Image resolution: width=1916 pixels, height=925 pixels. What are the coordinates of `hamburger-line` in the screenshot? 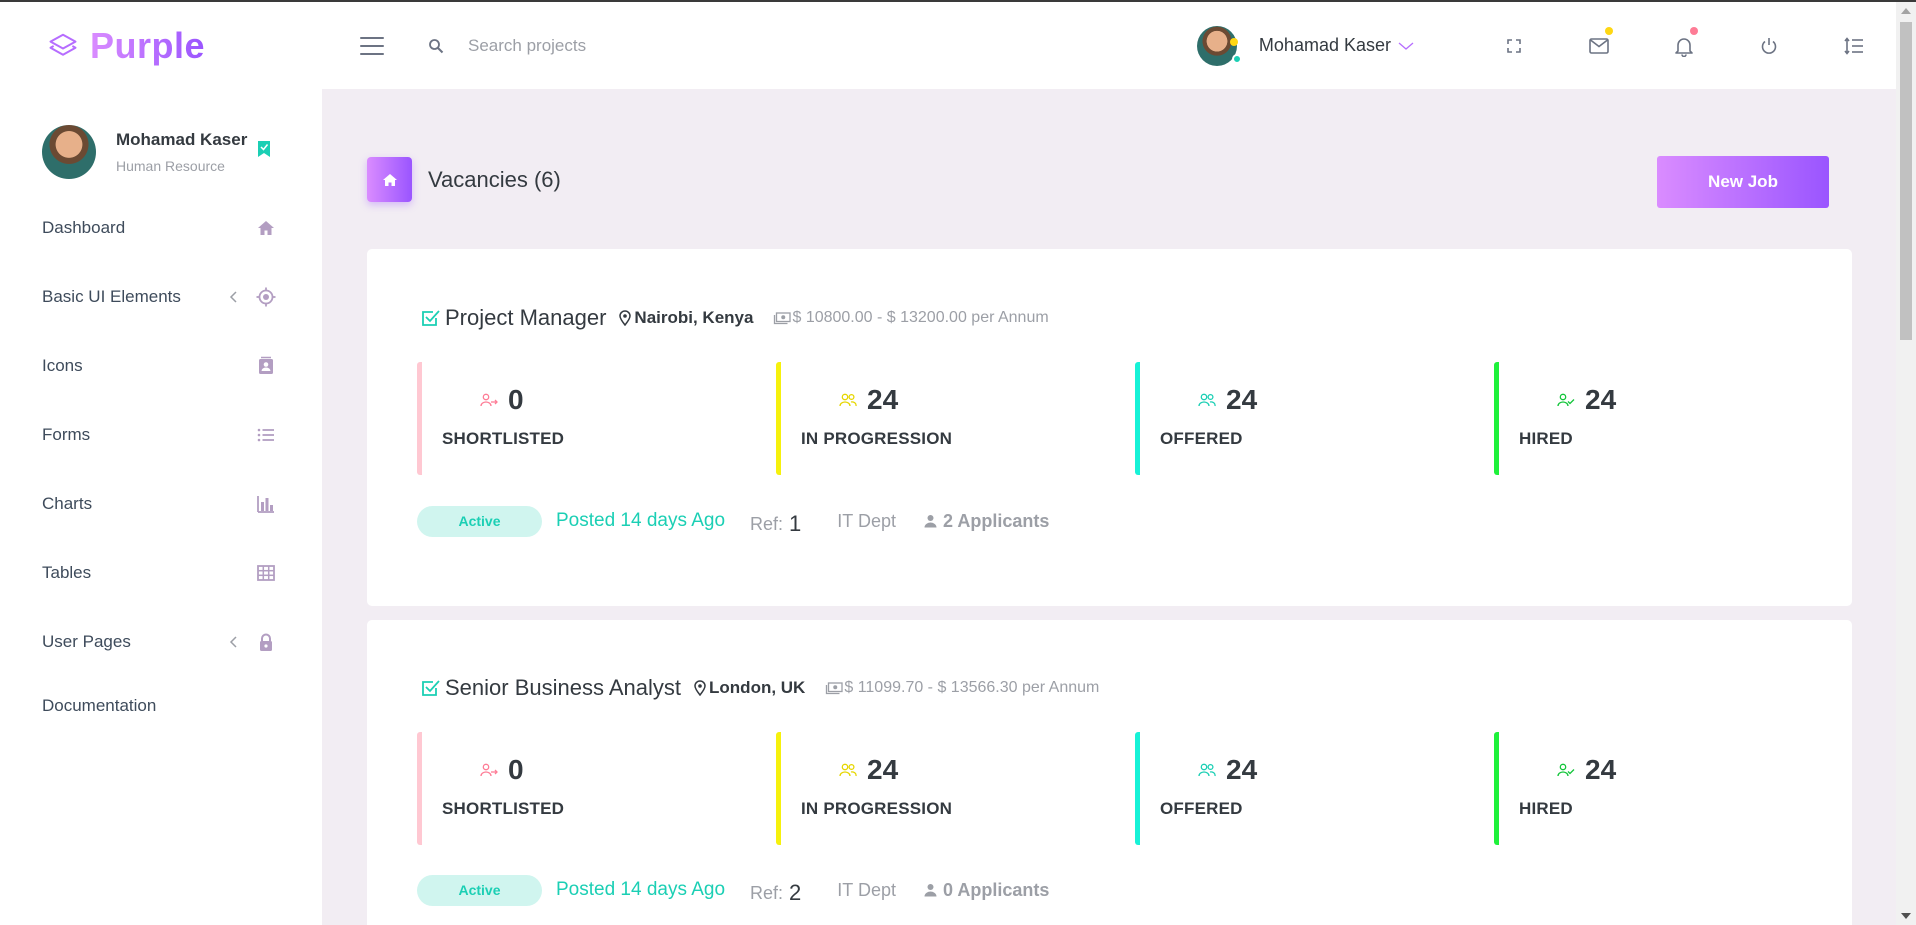 It's located at (372, 53).